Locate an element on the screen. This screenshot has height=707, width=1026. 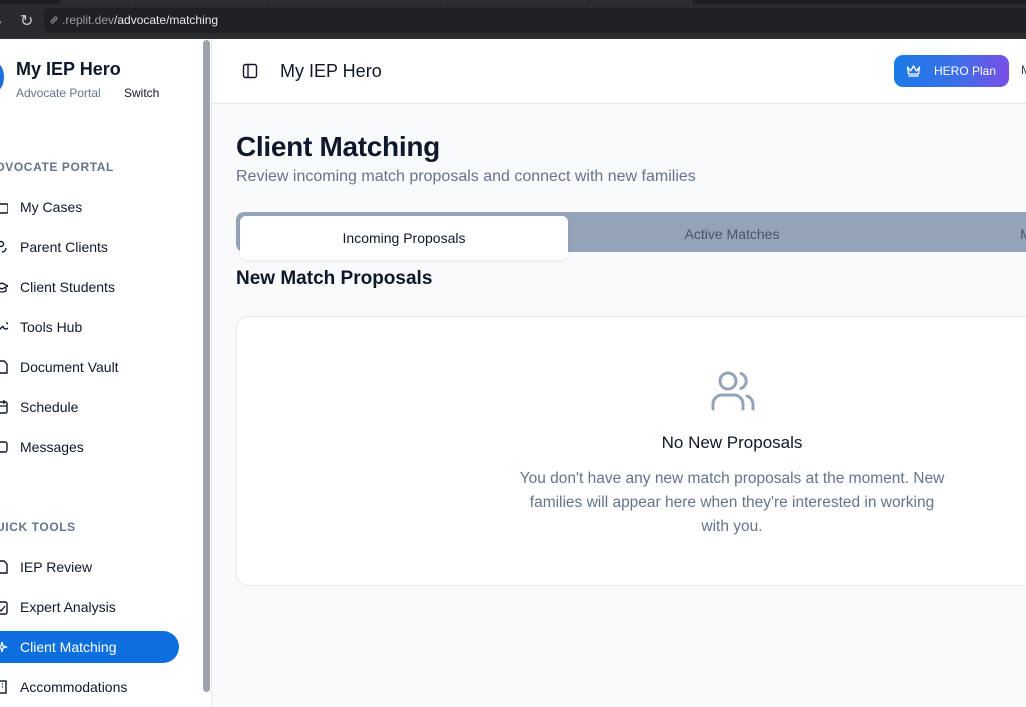
page-title: Client Matching is located at coordinates (338, 146).